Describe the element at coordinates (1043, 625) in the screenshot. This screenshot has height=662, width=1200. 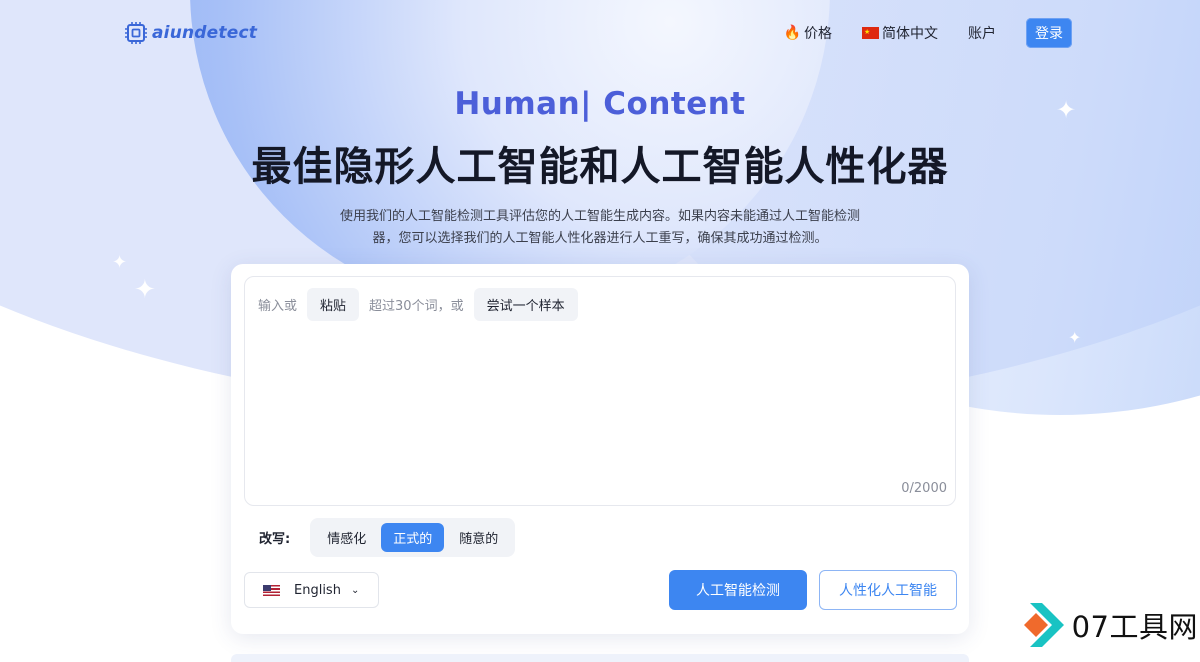
I see `watermark-logo-icon` at that location.